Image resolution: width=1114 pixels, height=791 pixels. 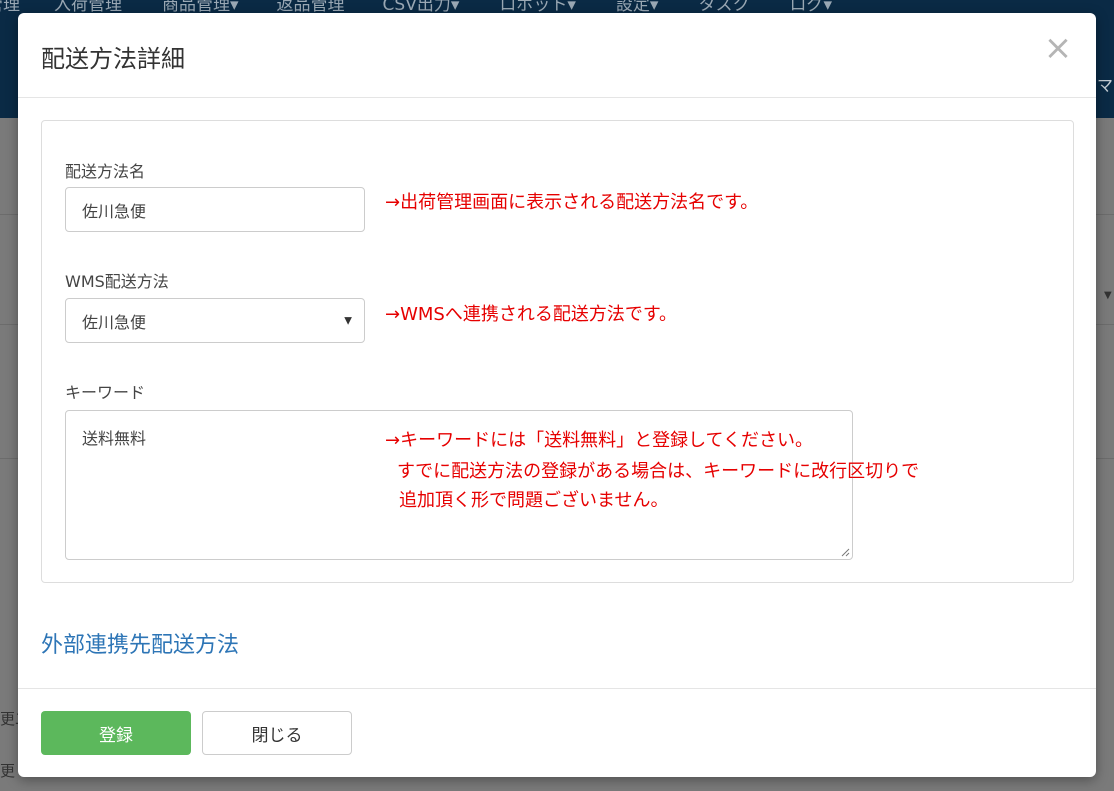 What do you see at coordinates (1058, 48) in the screenshot?
I see `close-icon: ×` at bounding box center [1058, 48].